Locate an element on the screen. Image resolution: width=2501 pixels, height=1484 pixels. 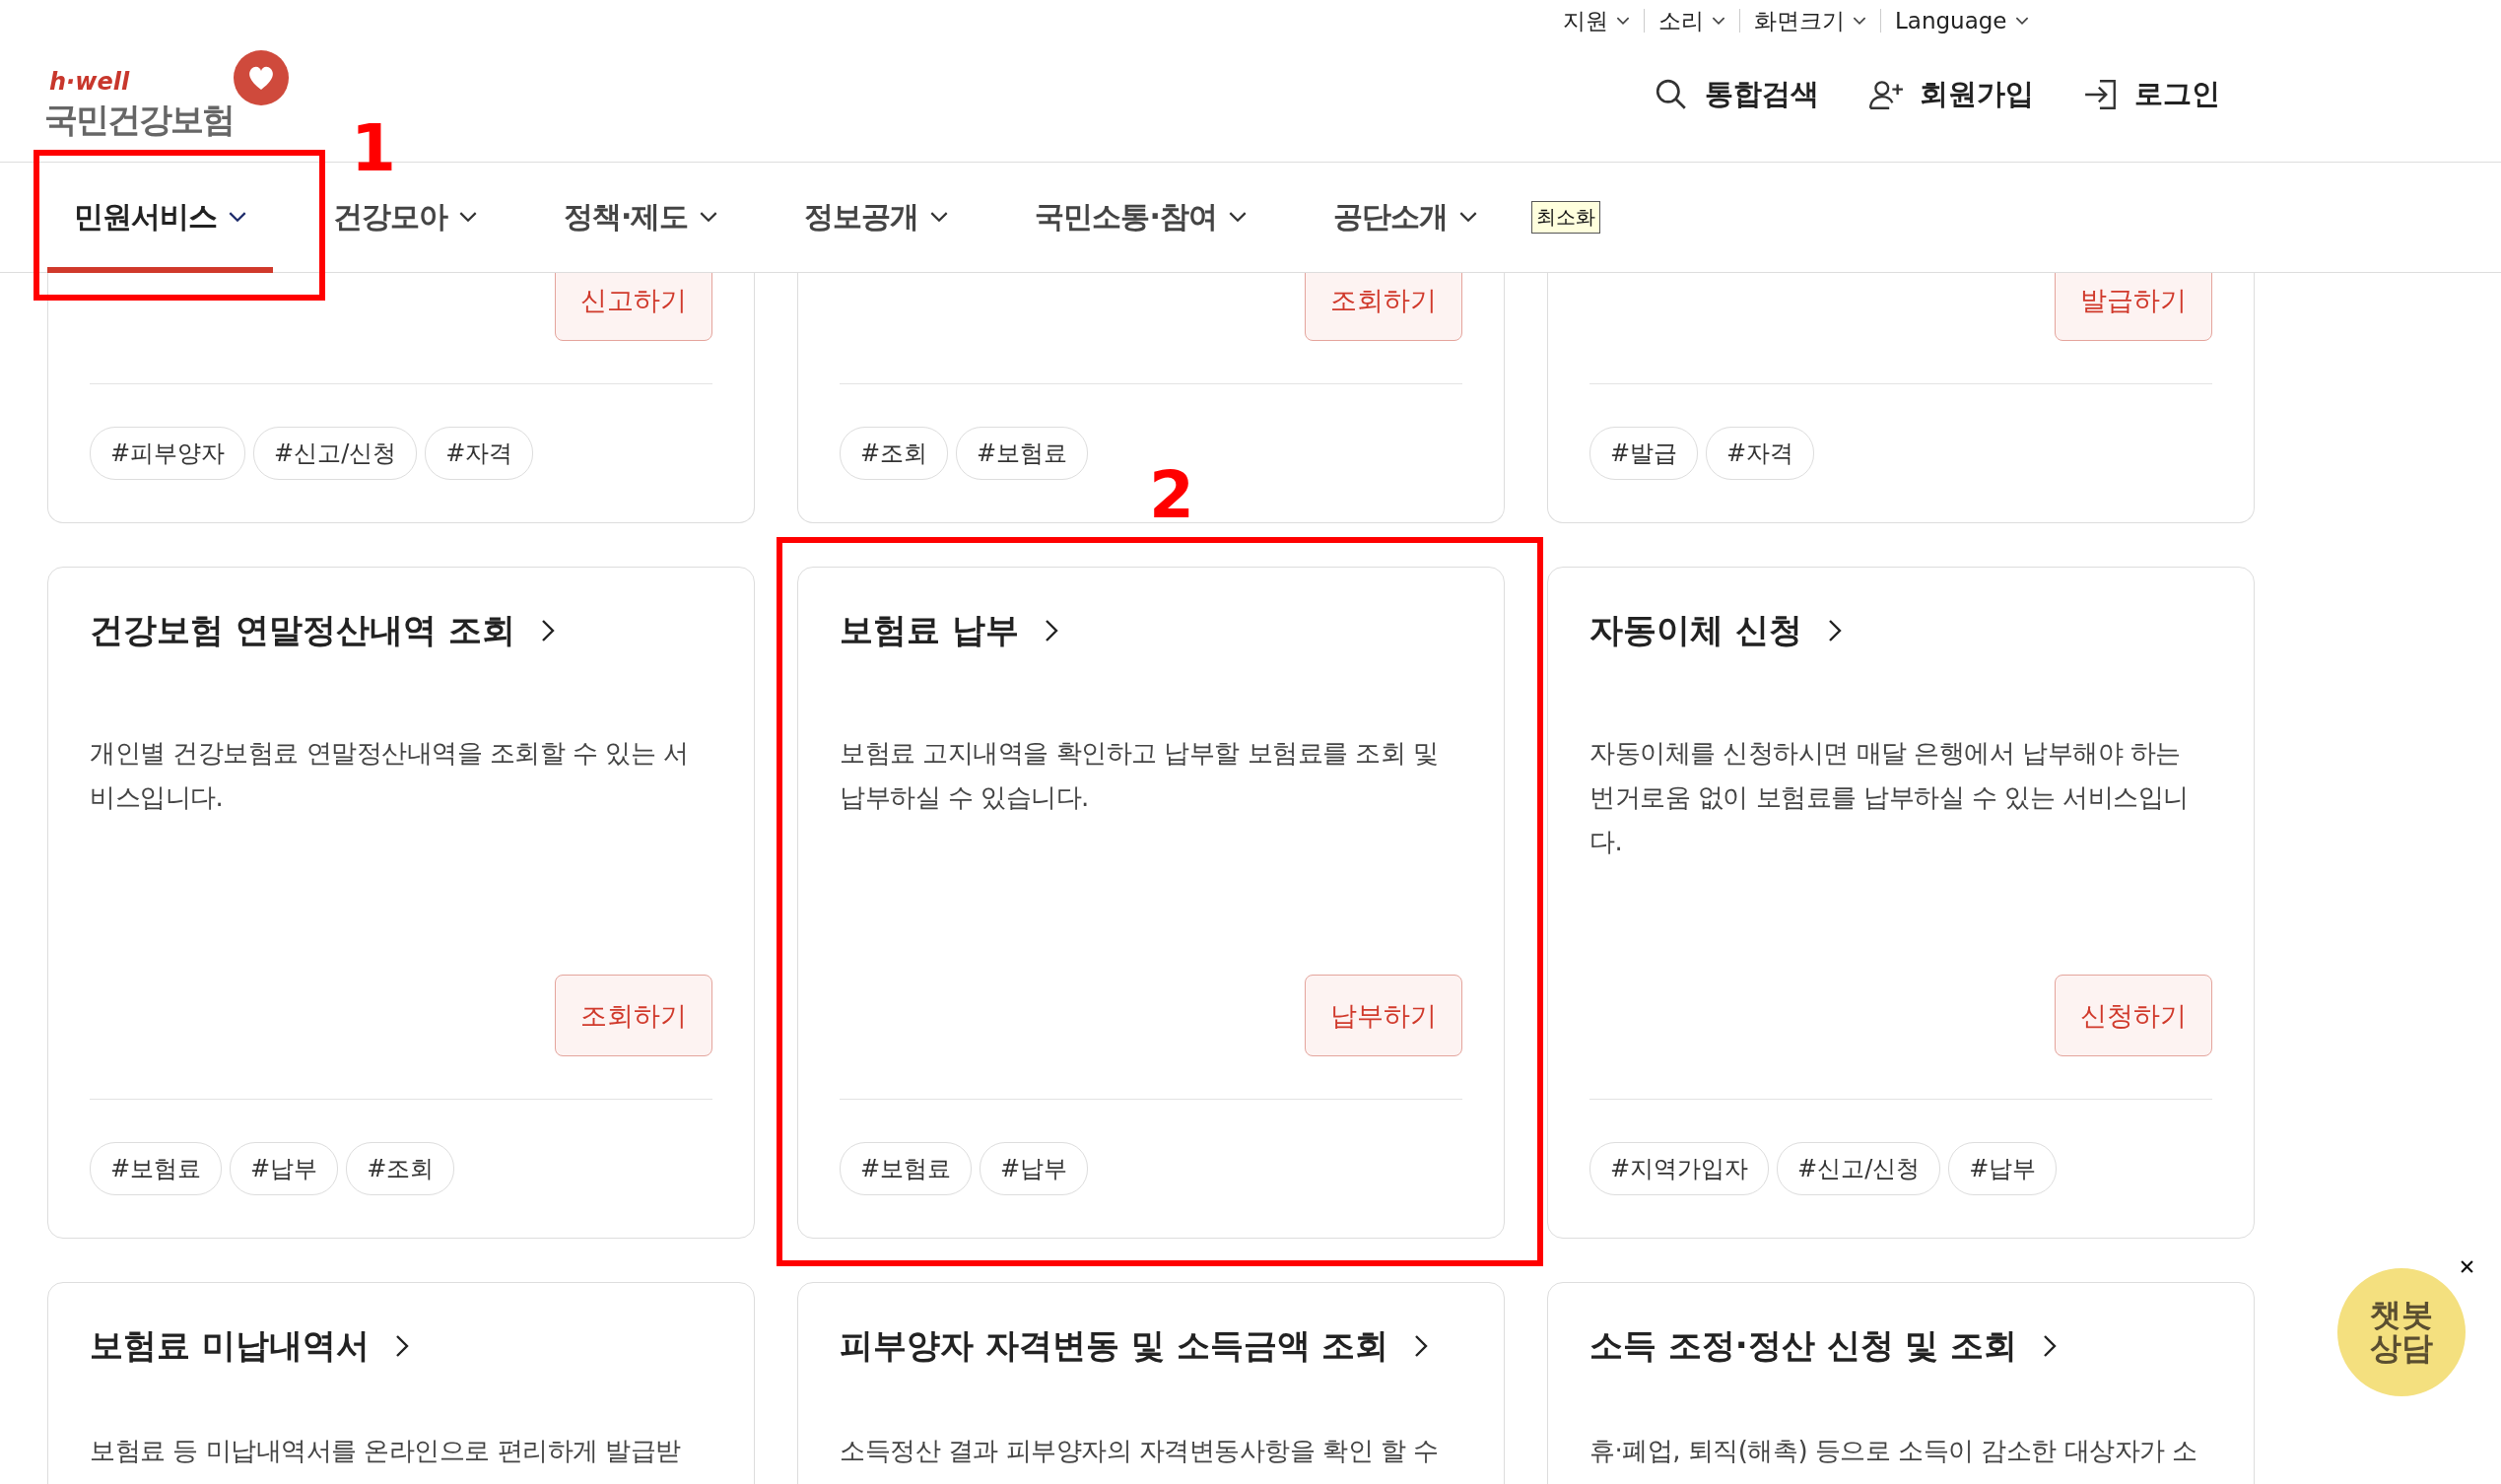
card-description: 소득정산 결과 피부양자의 자격변동사항을 확인 할 수 is located at coordinates (1140, 1451).